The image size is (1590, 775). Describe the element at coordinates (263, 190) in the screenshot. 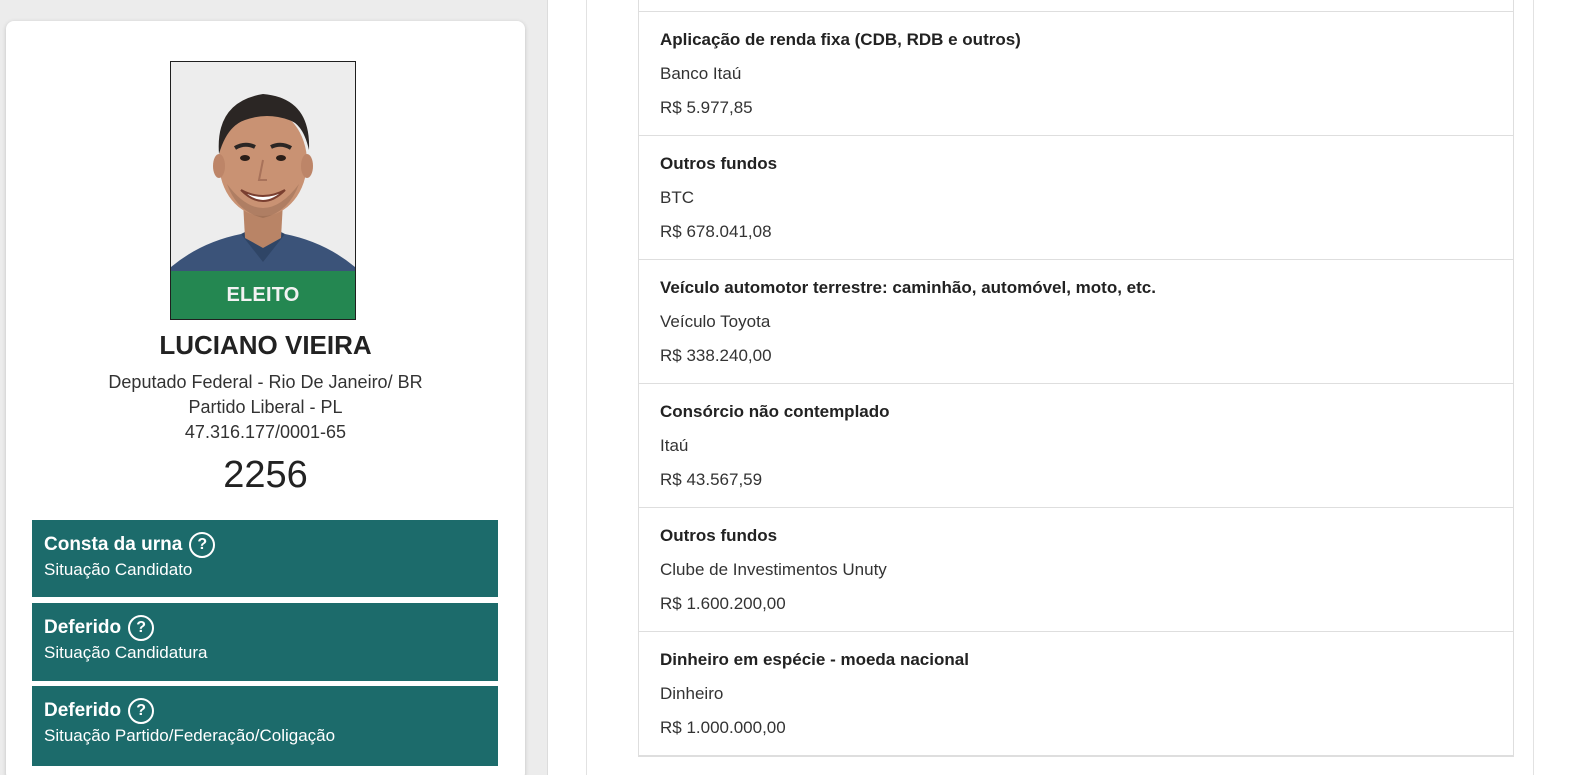

I see `candidate-photo: ELEITO` at that location.